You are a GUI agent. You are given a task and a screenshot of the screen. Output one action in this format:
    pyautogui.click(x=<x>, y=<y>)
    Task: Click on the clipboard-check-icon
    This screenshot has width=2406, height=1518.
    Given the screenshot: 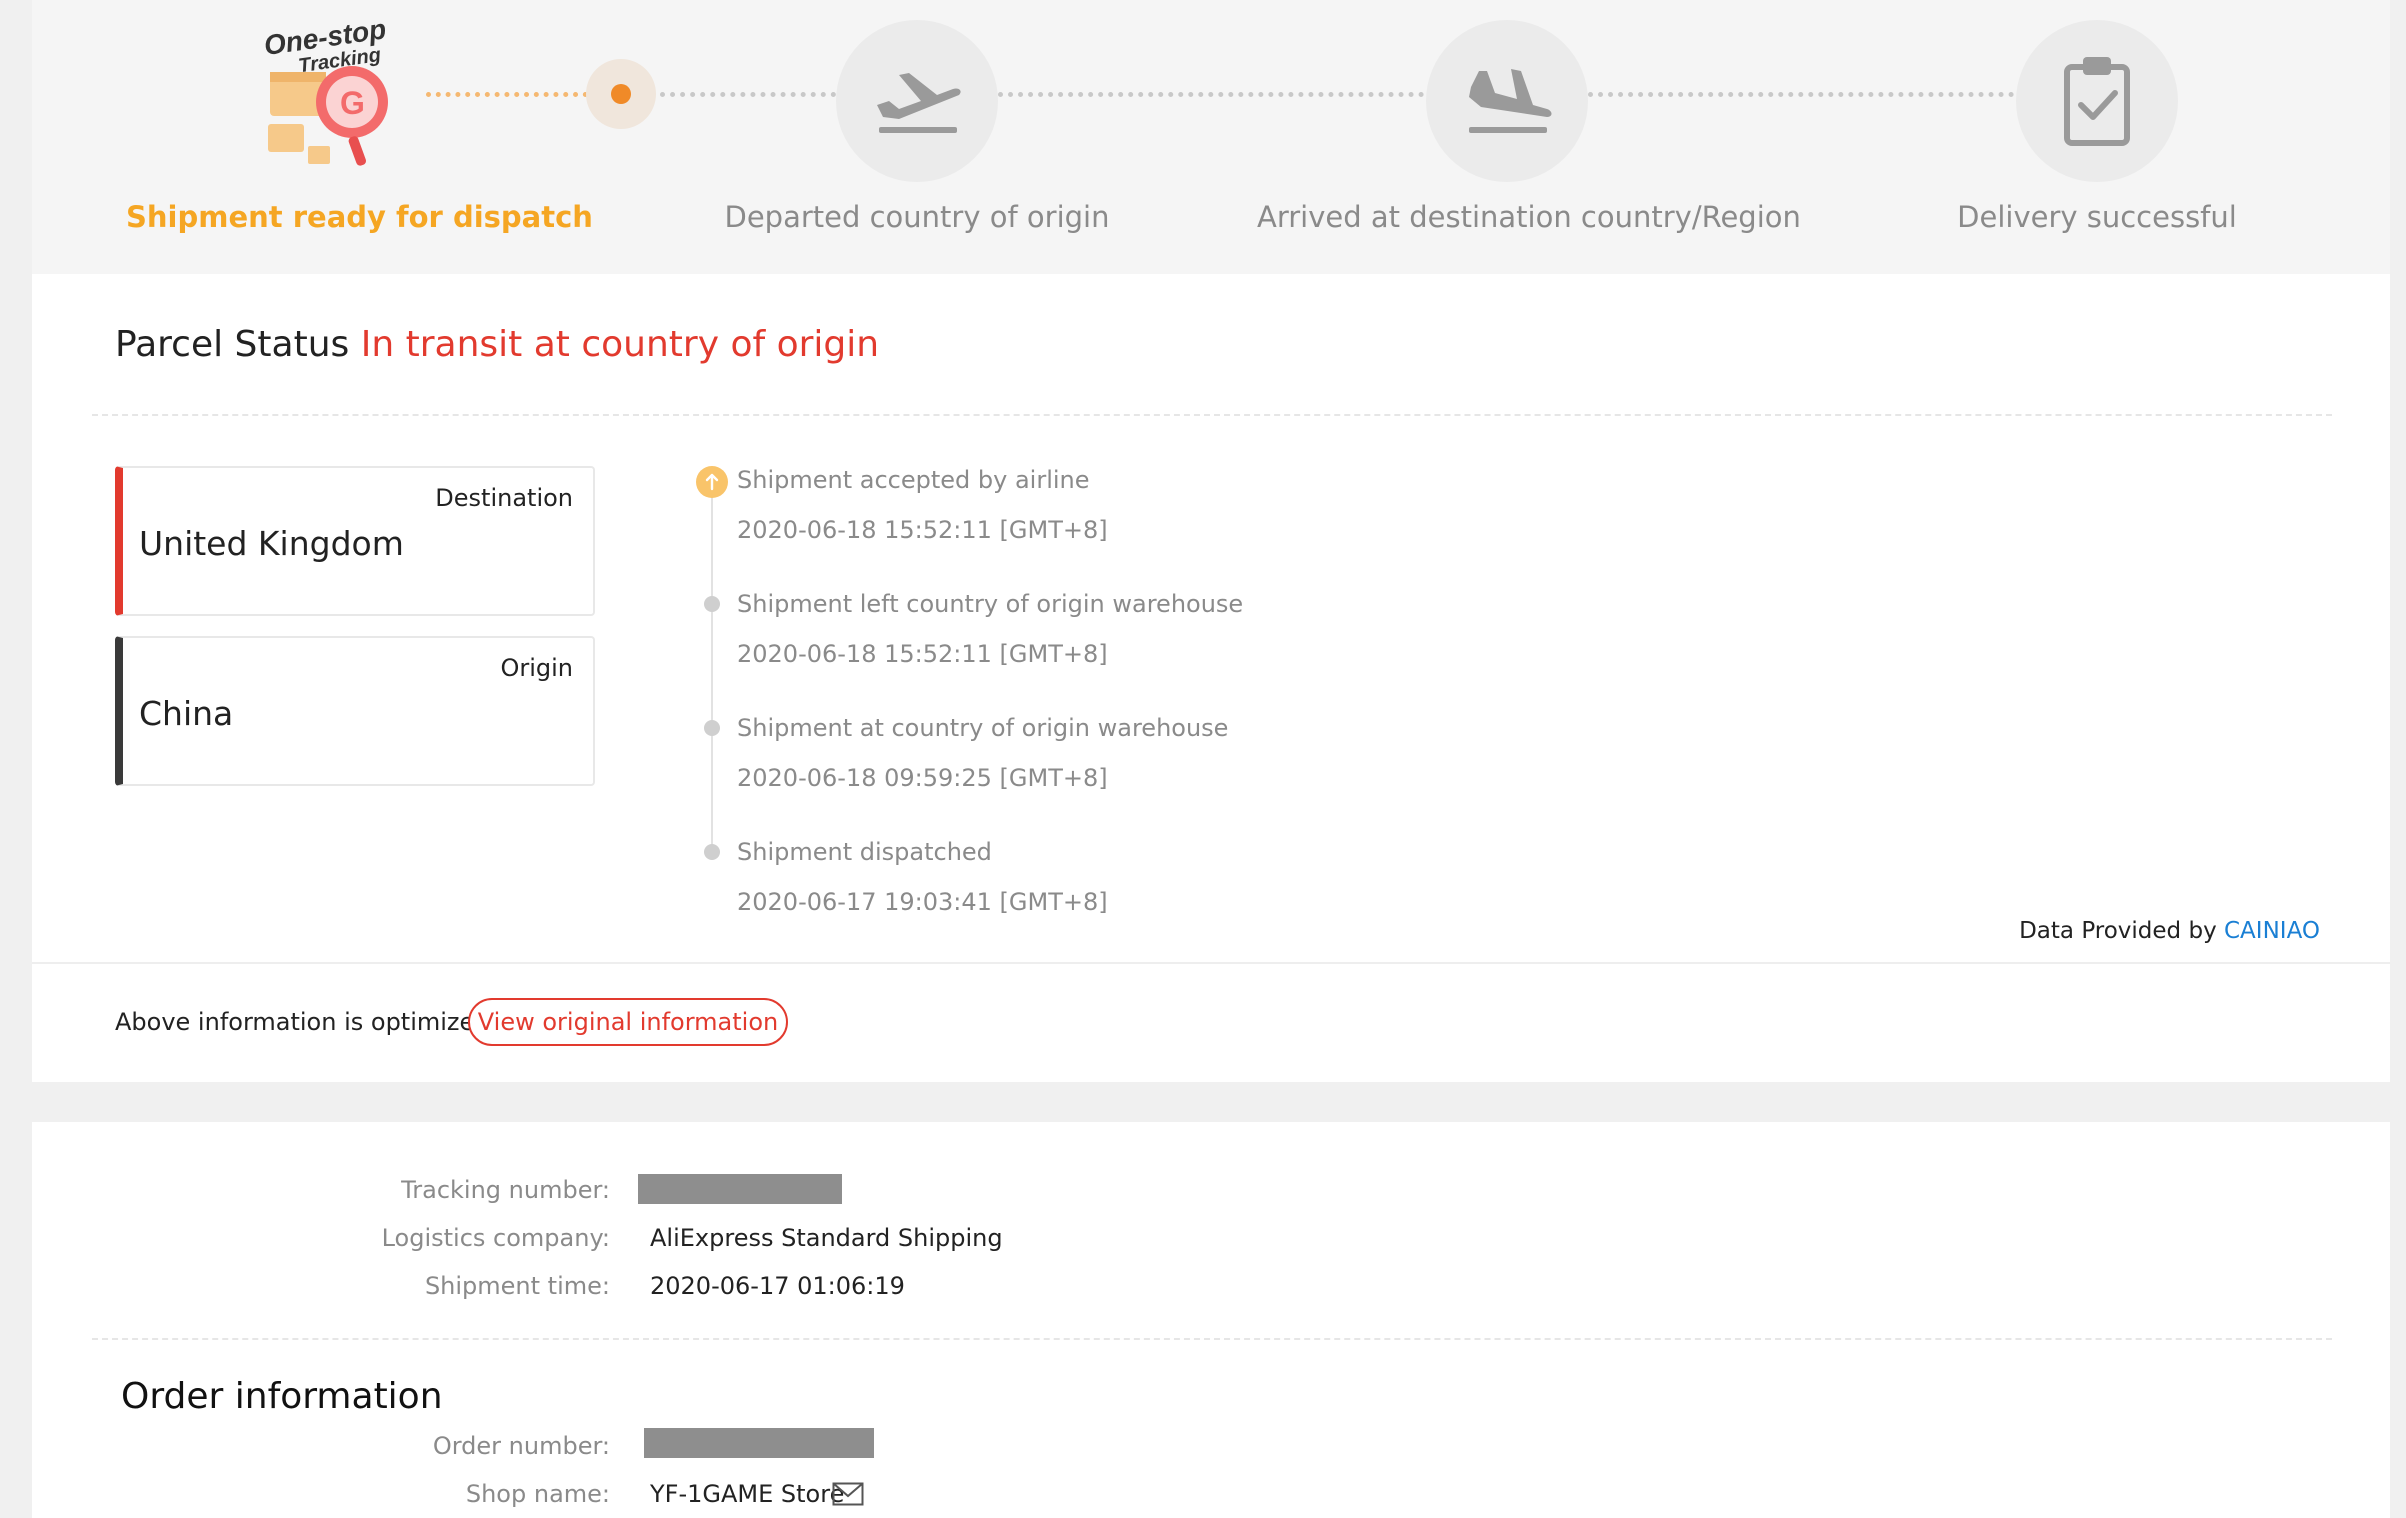 What is the action you would take?
    pyautogui.click(x=2097, y=101)
    